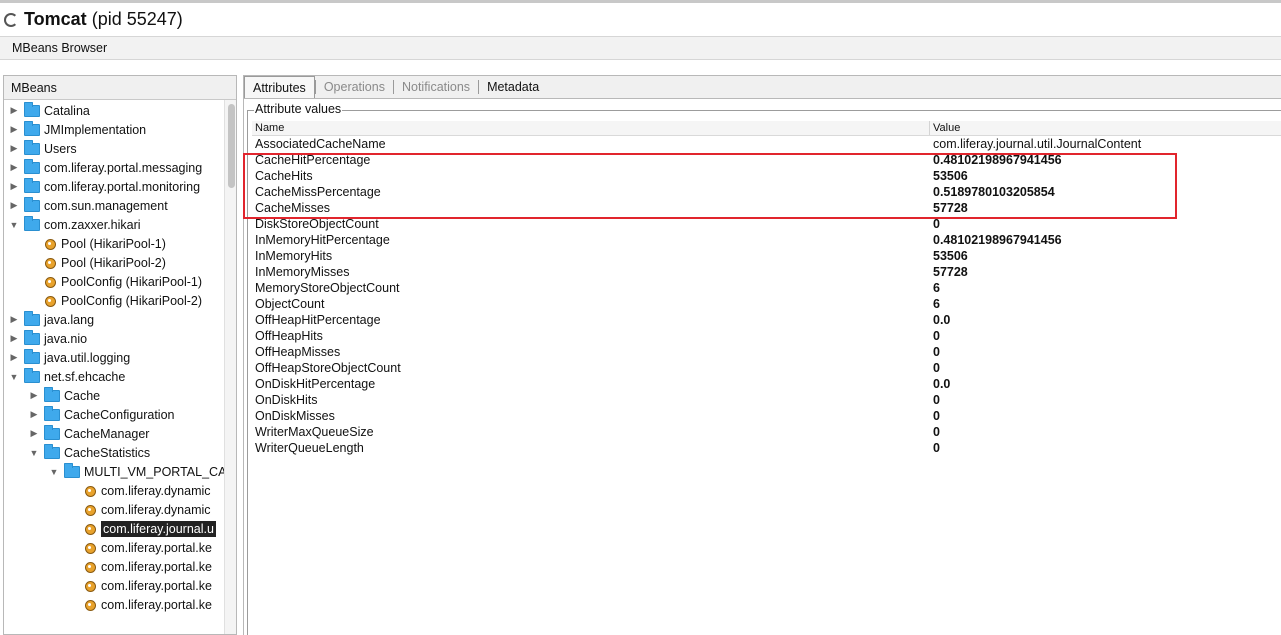 This screenshot has width=1281, height=635. I want to click on tree-node-label: Catalina, so click(67, 110).